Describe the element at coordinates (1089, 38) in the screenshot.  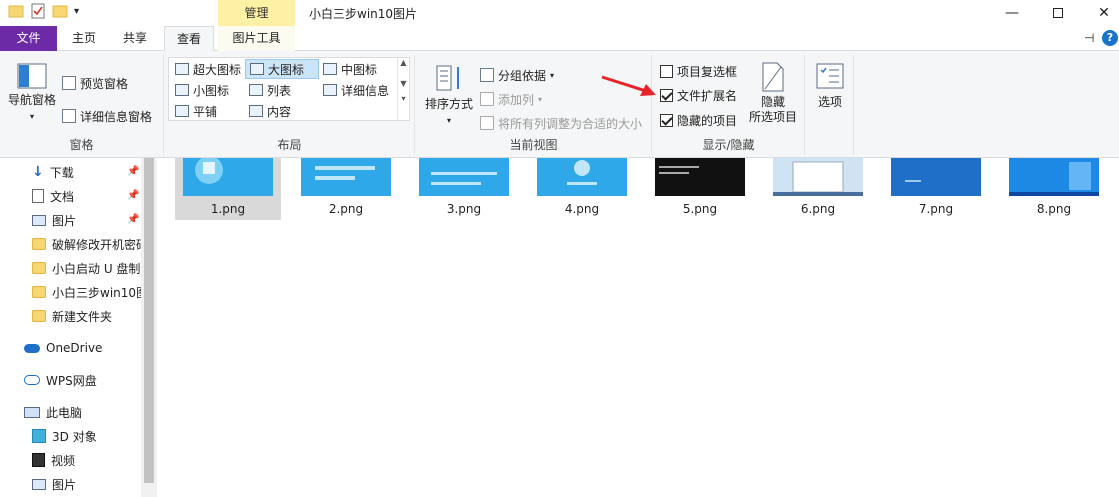
I see `pin-ribbon-icon: ⊣` at that location.